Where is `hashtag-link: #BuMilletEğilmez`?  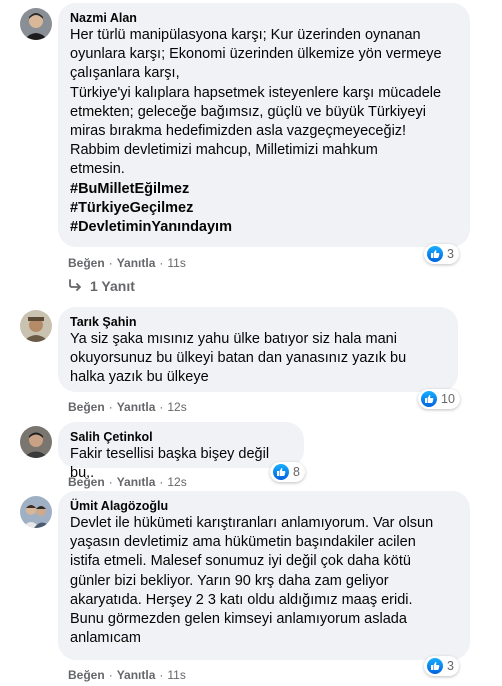
hashtag-link: #BuMilletEğilmez is located at coordinates (264, 189).